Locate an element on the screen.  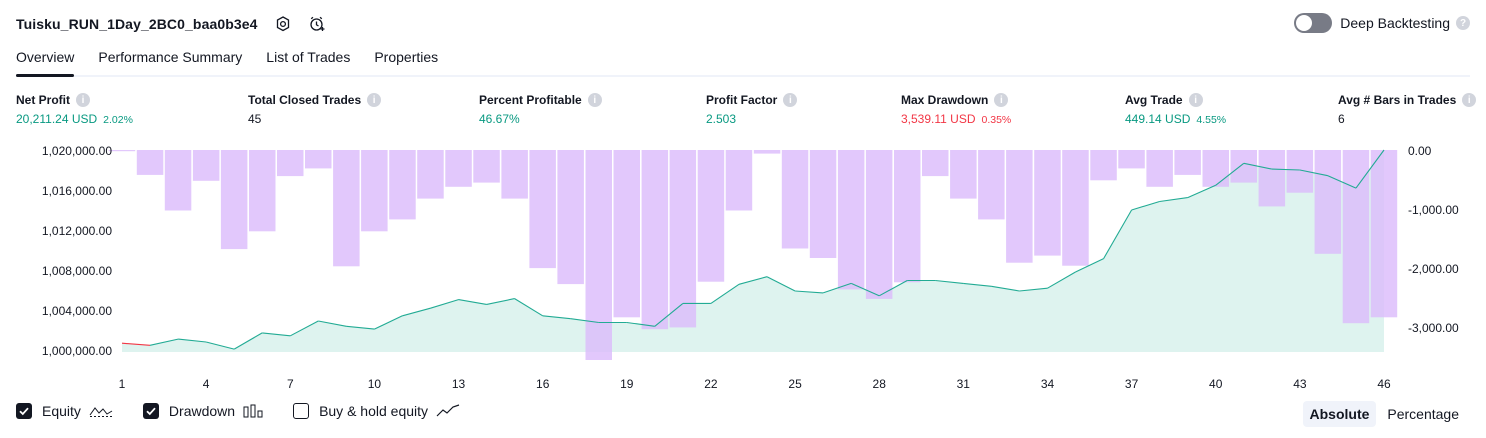
help-icon: ? is located at coordinates (1463, 23).